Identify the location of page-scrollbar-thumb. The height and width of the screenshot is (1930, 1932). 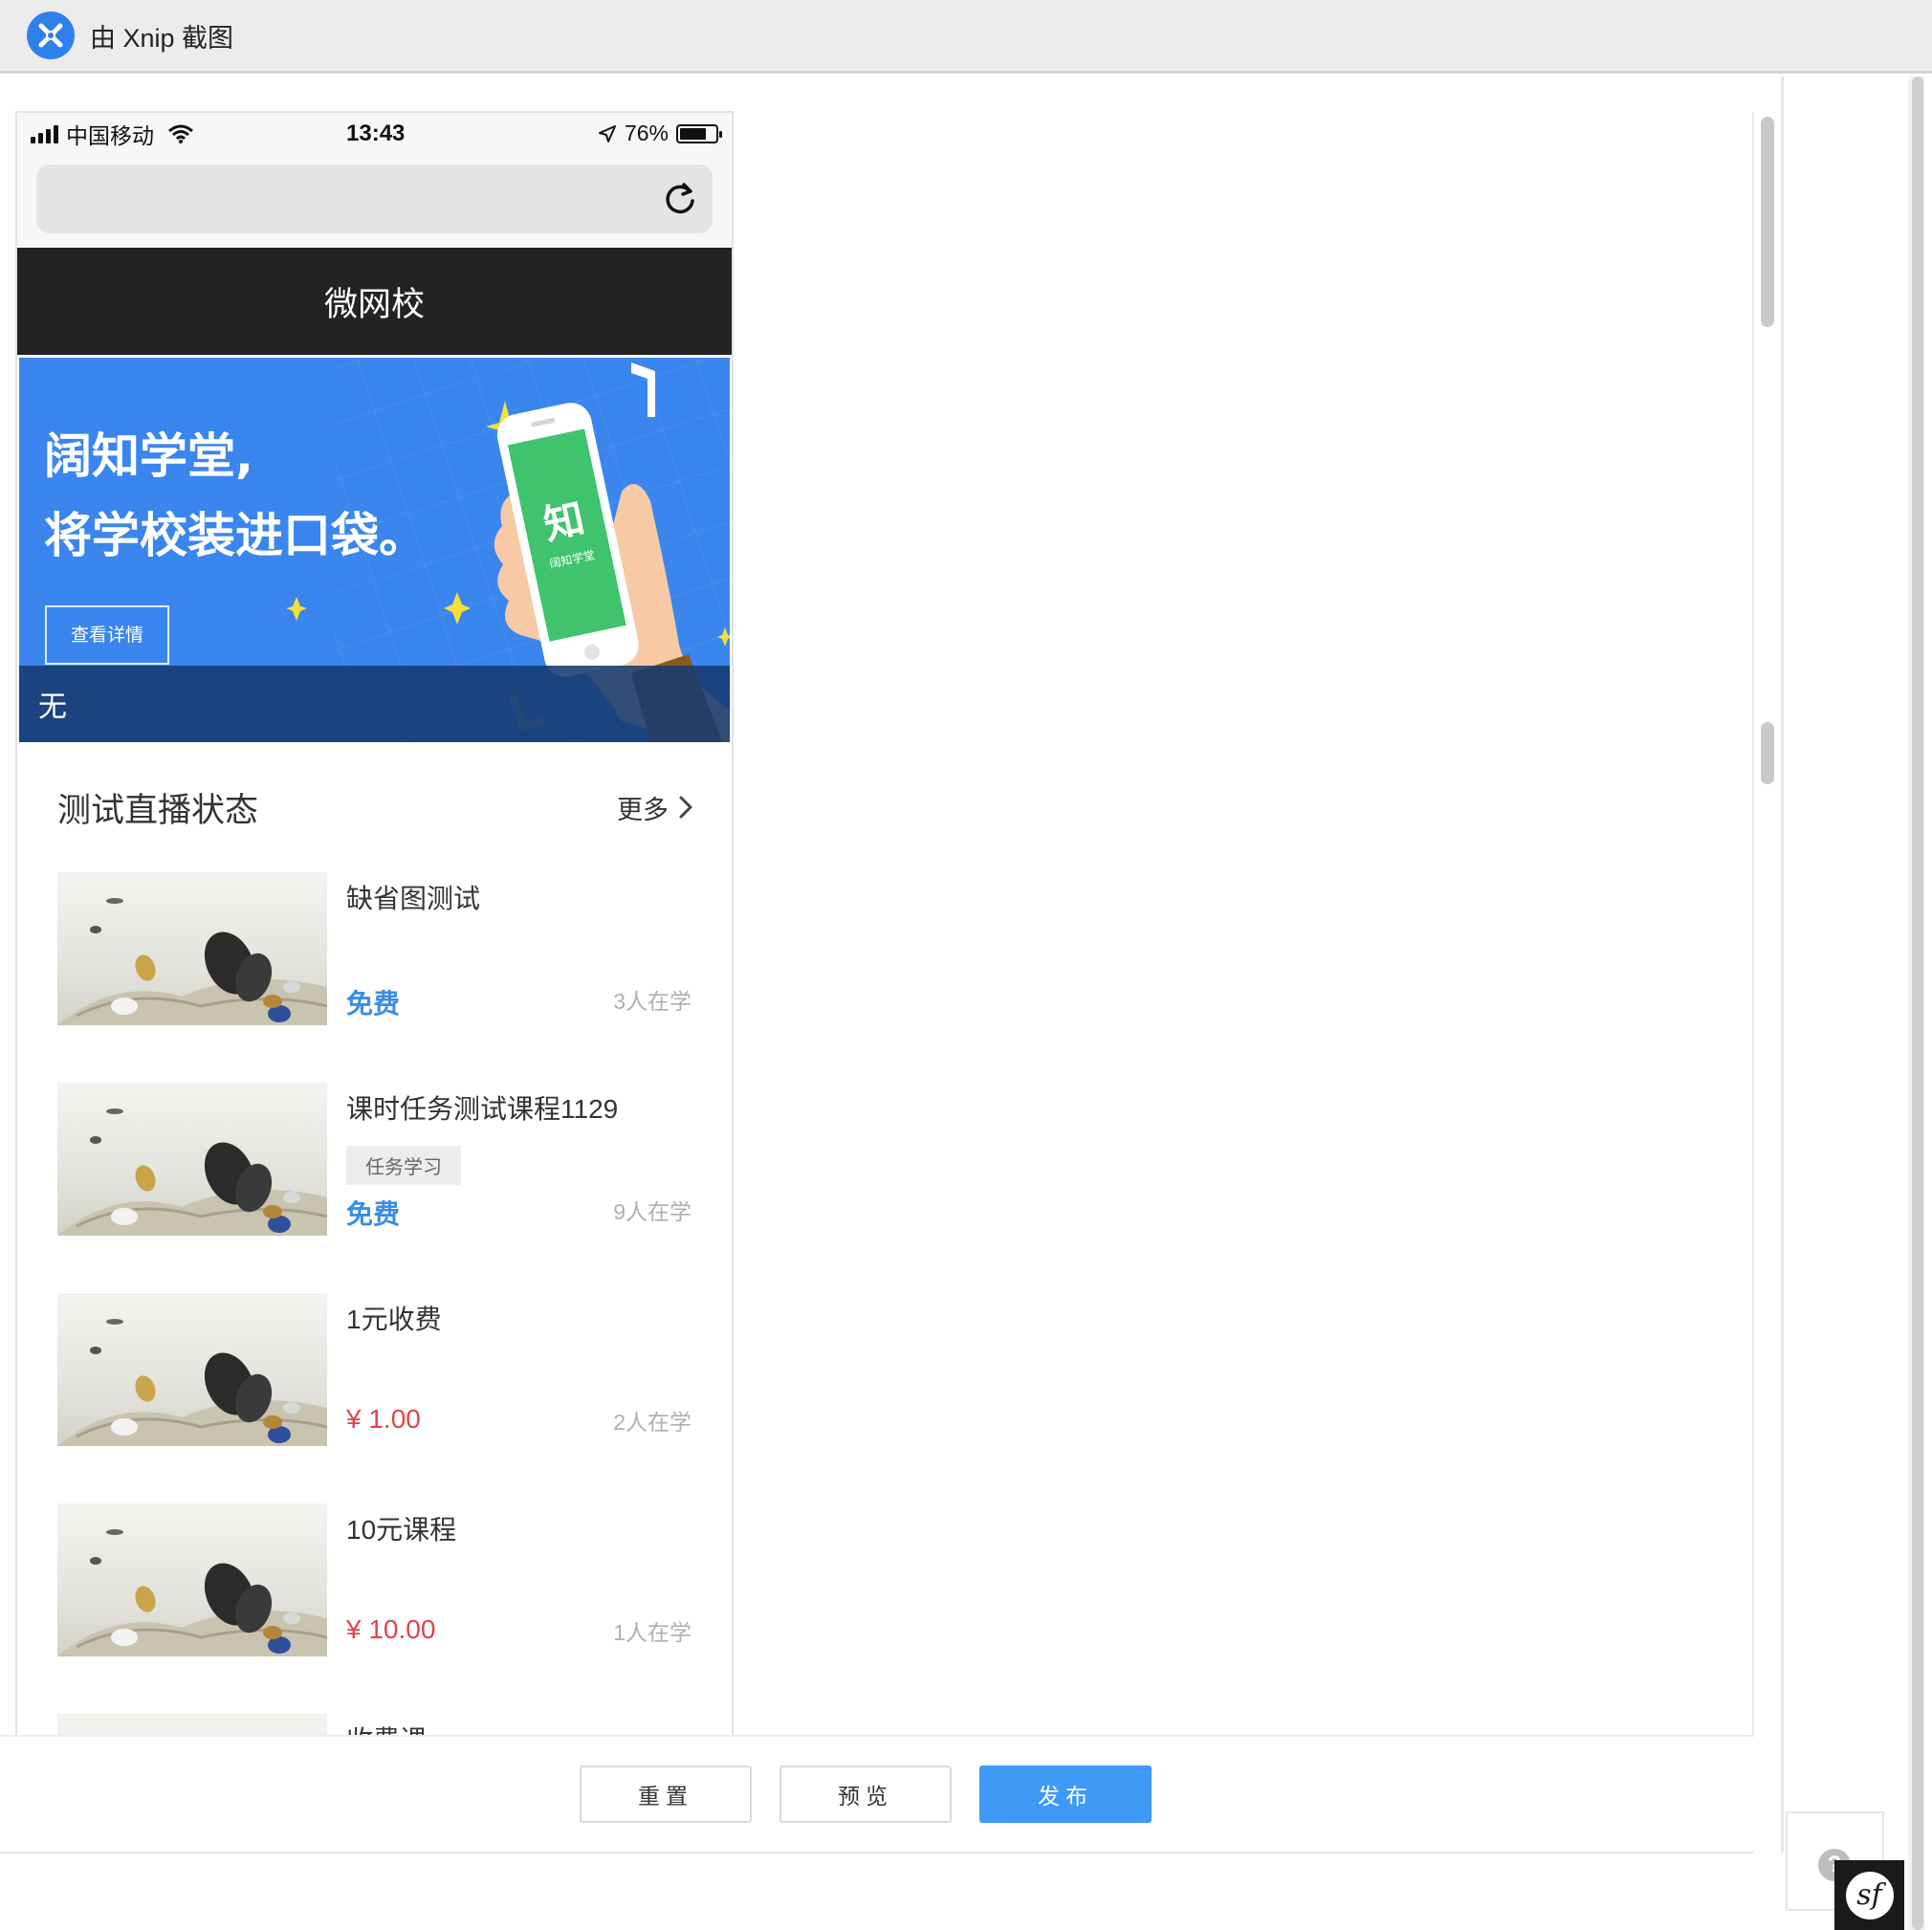
(1917, 1003).